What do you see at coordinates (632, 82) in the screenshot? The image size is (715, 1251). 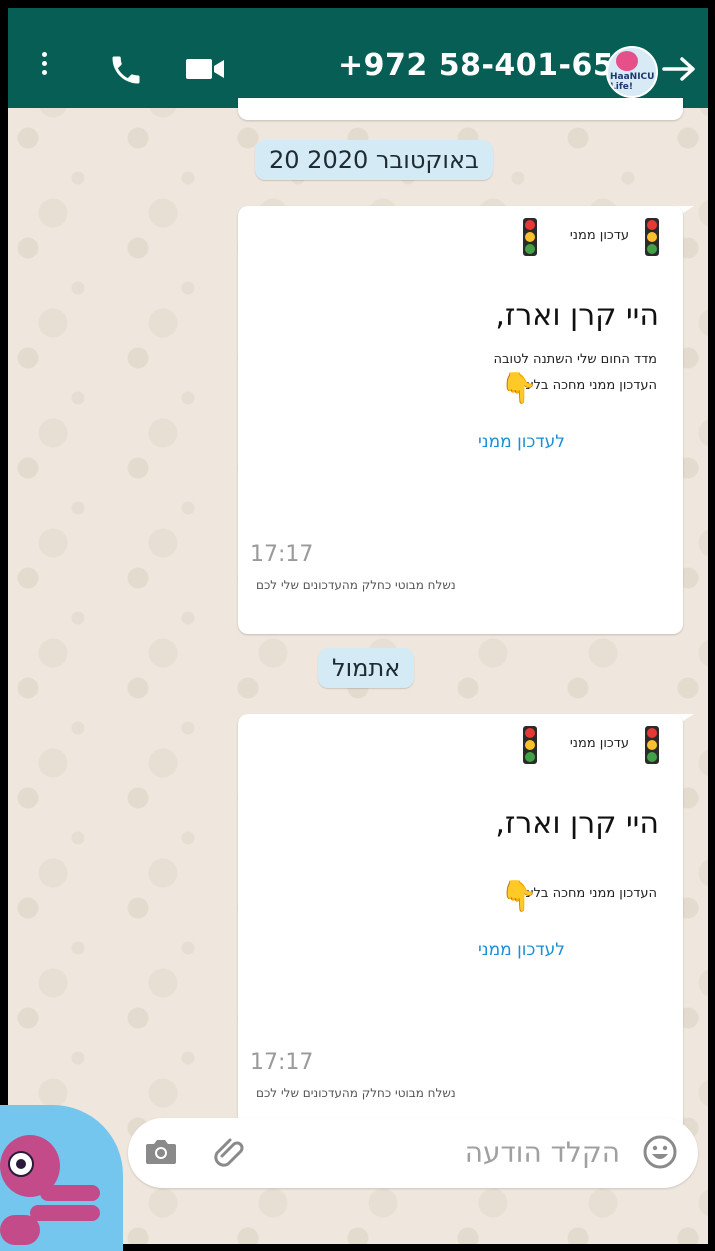 I see `avatar-text: HaaNICU Life!` at bounding box center [632, 82].